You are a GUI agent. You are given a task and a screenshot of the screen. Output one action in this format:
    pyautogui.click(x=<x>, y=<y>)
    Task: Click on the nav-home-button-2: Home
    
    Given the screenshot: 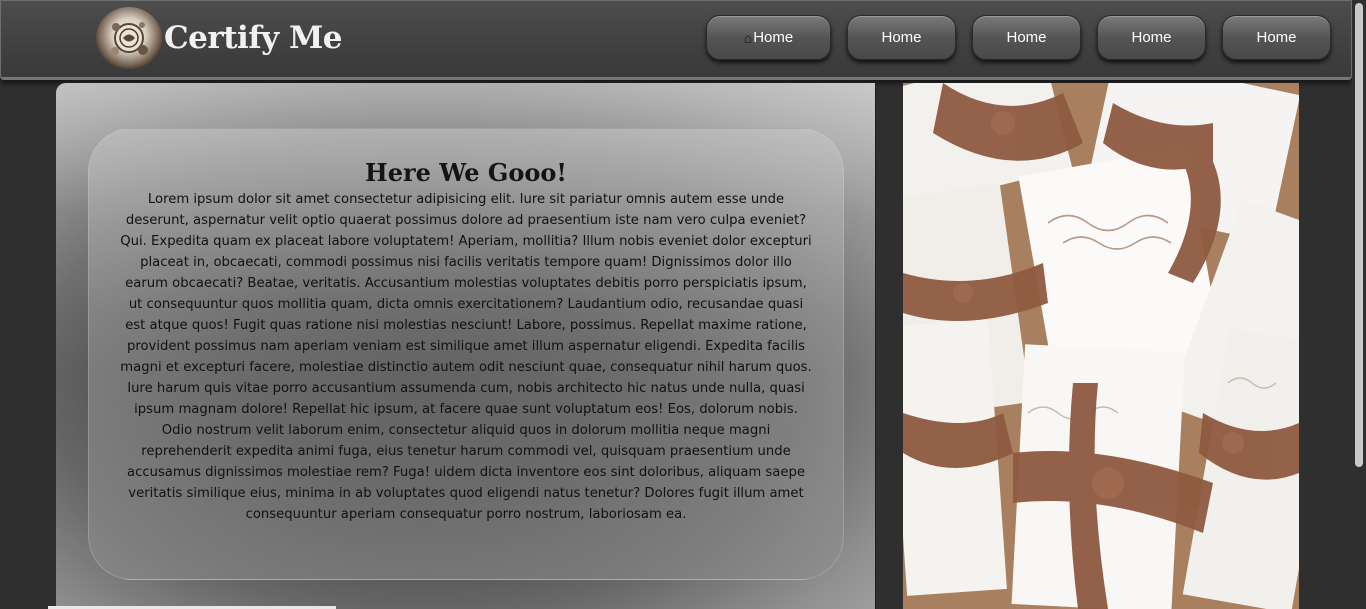 What is the action you would take?
    pyautogui.click(x=901, y=37)
    